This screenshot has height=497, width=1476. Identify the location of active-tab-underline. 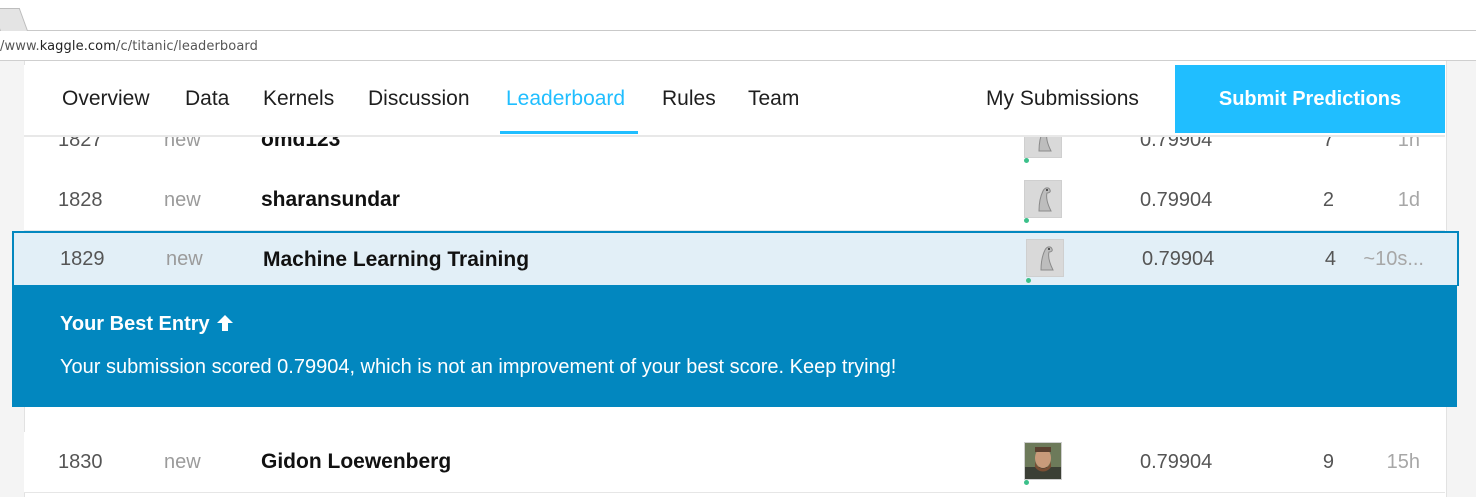
(569, 132).